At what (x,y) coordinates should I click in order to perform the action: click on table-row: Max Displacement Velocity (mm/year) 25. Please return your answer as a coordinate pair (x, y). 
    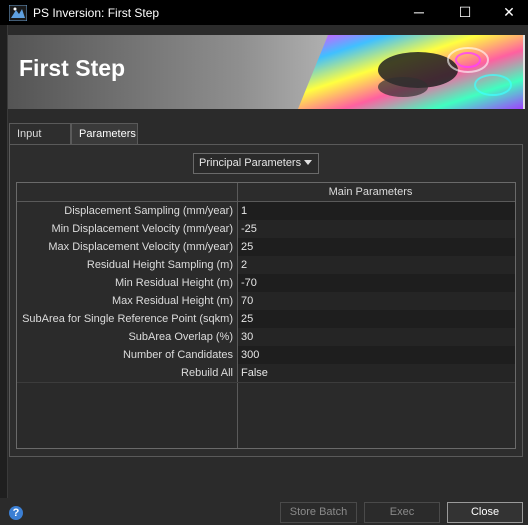
    Looking at the image, I should click on (266, 247).